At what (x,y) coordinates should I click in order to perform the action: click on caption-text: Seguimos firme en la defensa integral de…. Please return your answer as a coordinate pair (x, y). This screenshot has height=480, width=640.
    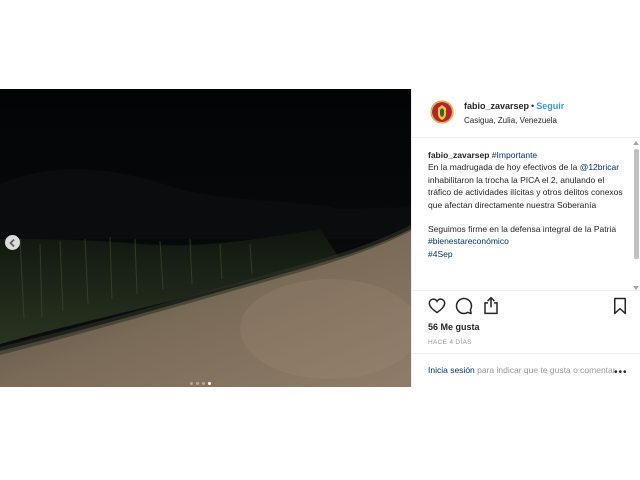
    Looking at the image, I should click on (522, 229).